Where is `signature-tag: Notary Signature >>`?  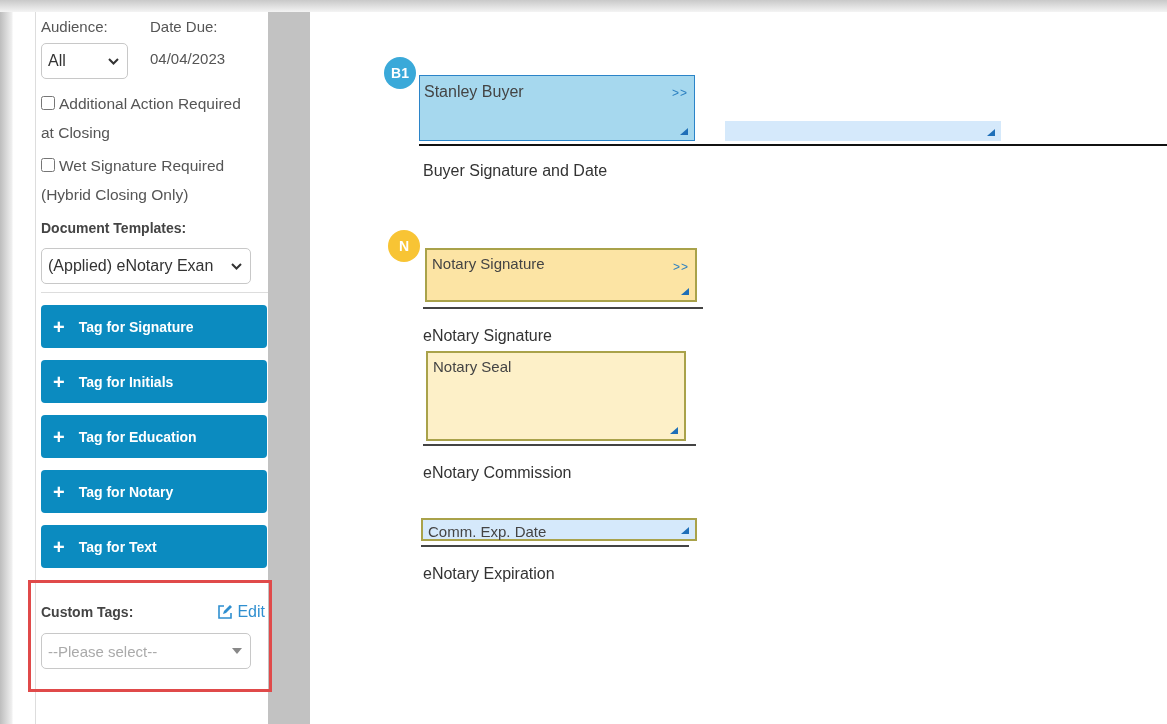
signature-tag: Notary Signature >> is located at coordinates (561, 275).